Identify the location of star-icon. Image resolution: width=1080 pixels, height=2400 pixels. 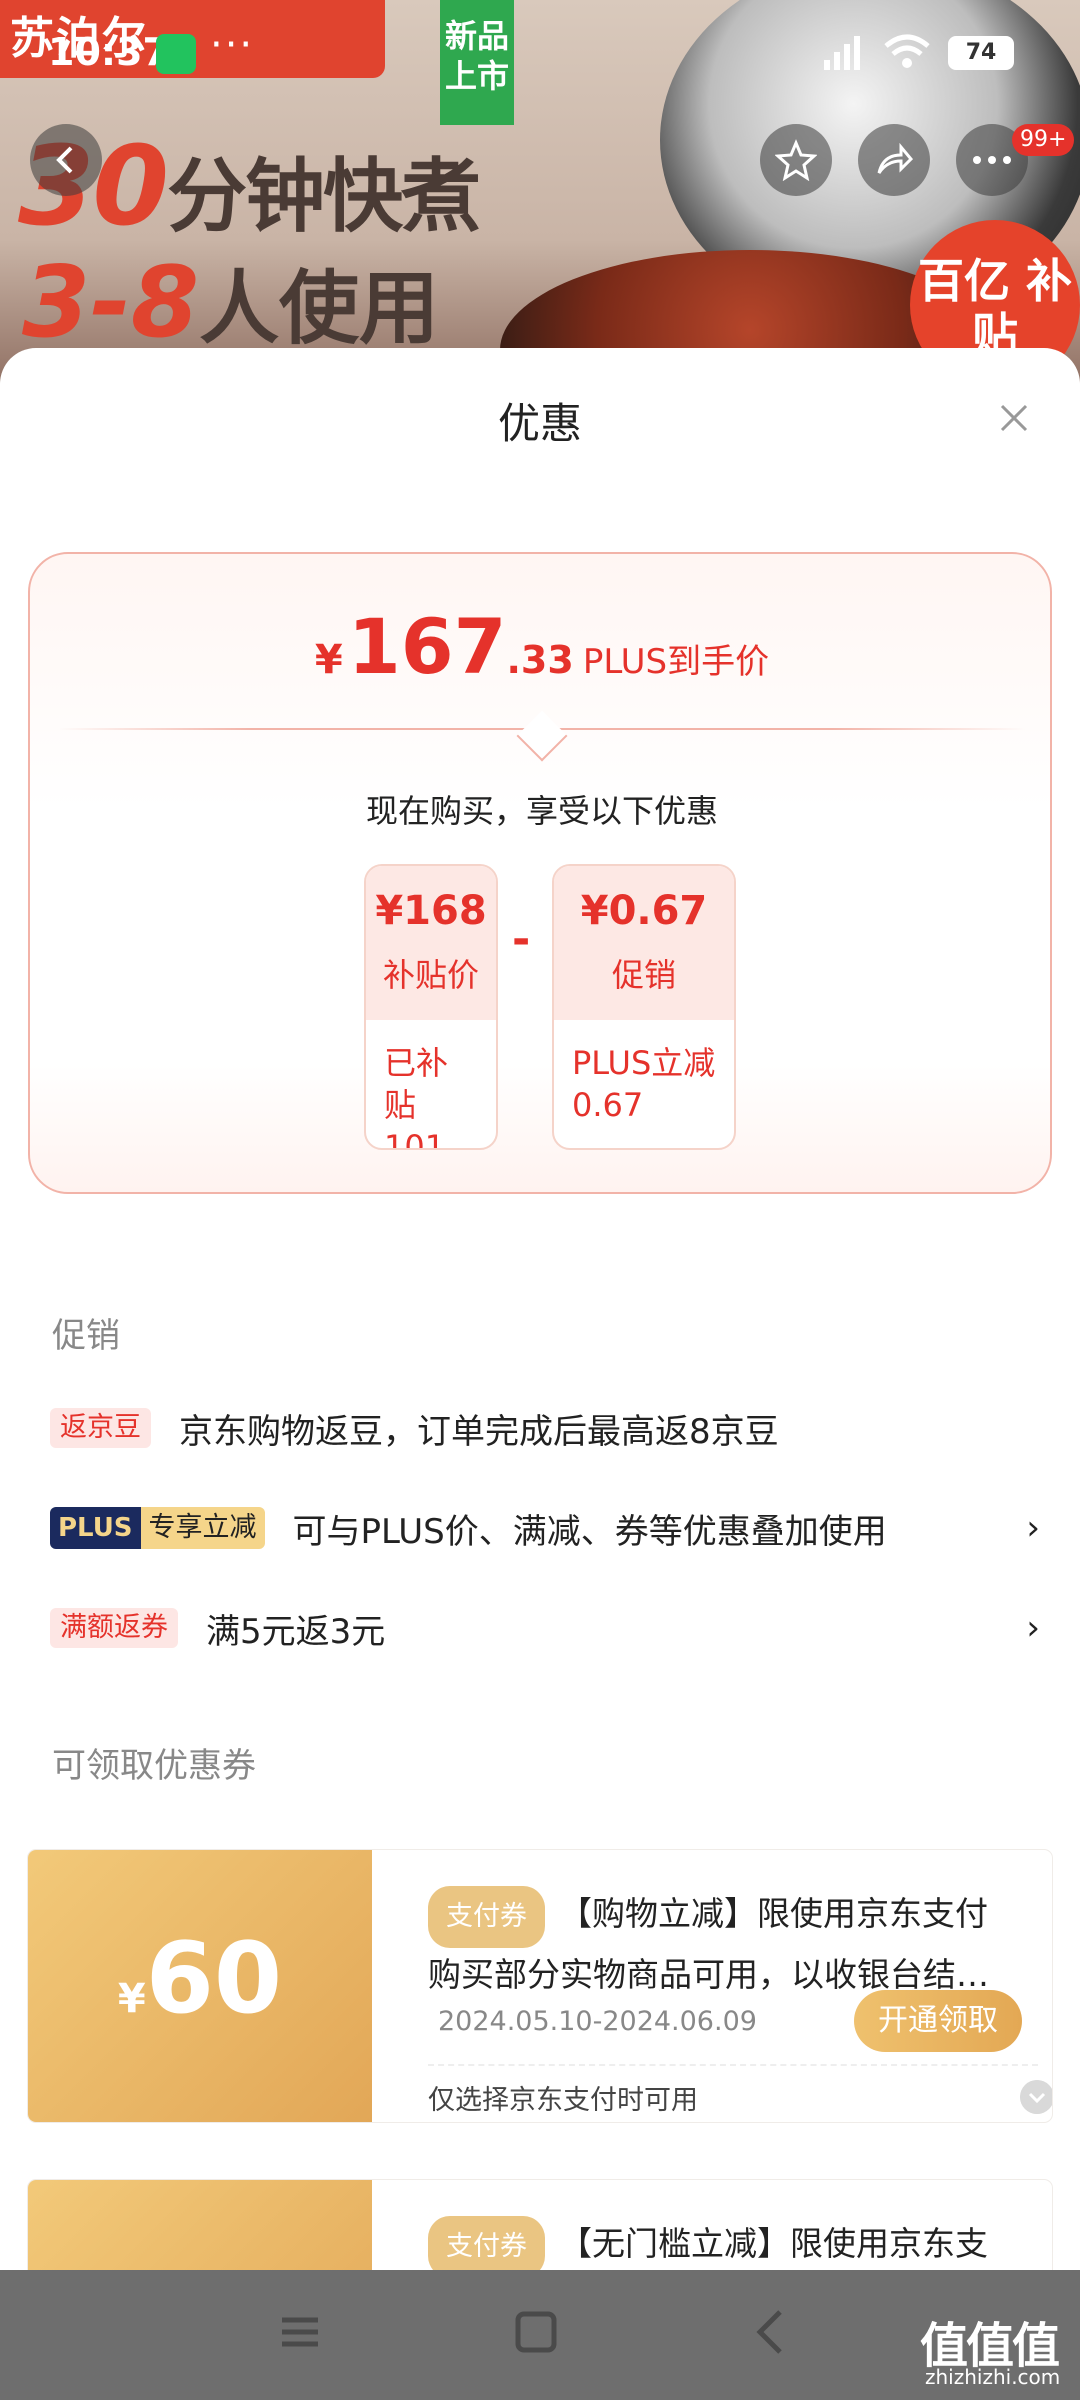
(796, 160).